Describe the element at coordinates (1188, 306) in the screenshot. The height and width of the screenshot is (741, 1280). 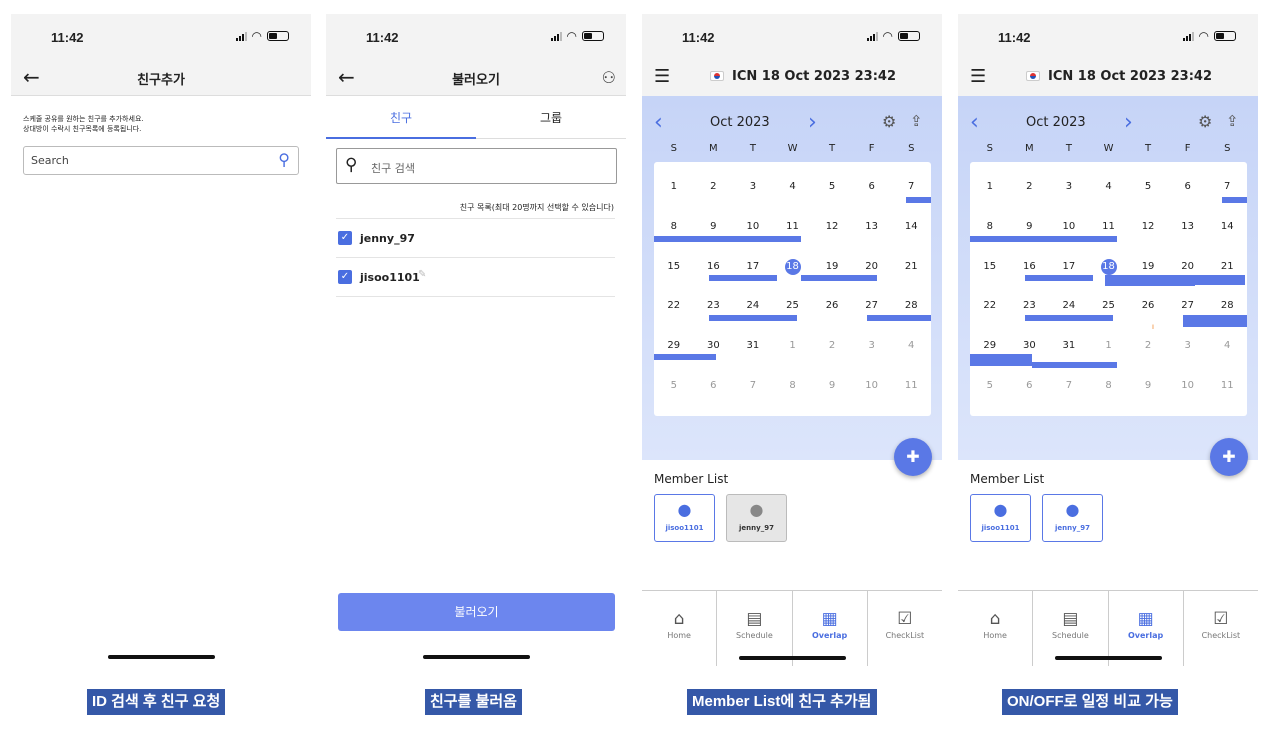
I see `date-cell: 27` at that location.